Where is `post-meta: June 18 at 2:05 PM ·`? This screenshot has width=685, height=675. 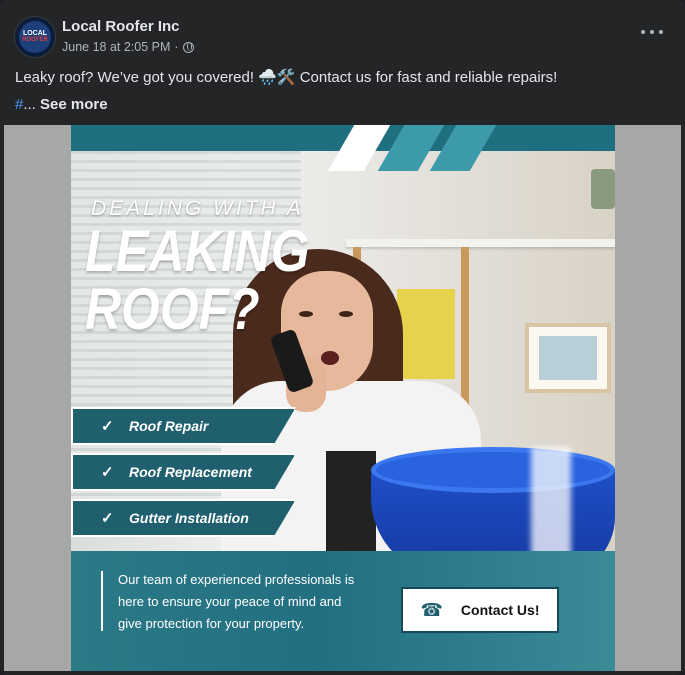
post-meta: June 18 at 2:05 PM · is located at coordinates (128, 47).